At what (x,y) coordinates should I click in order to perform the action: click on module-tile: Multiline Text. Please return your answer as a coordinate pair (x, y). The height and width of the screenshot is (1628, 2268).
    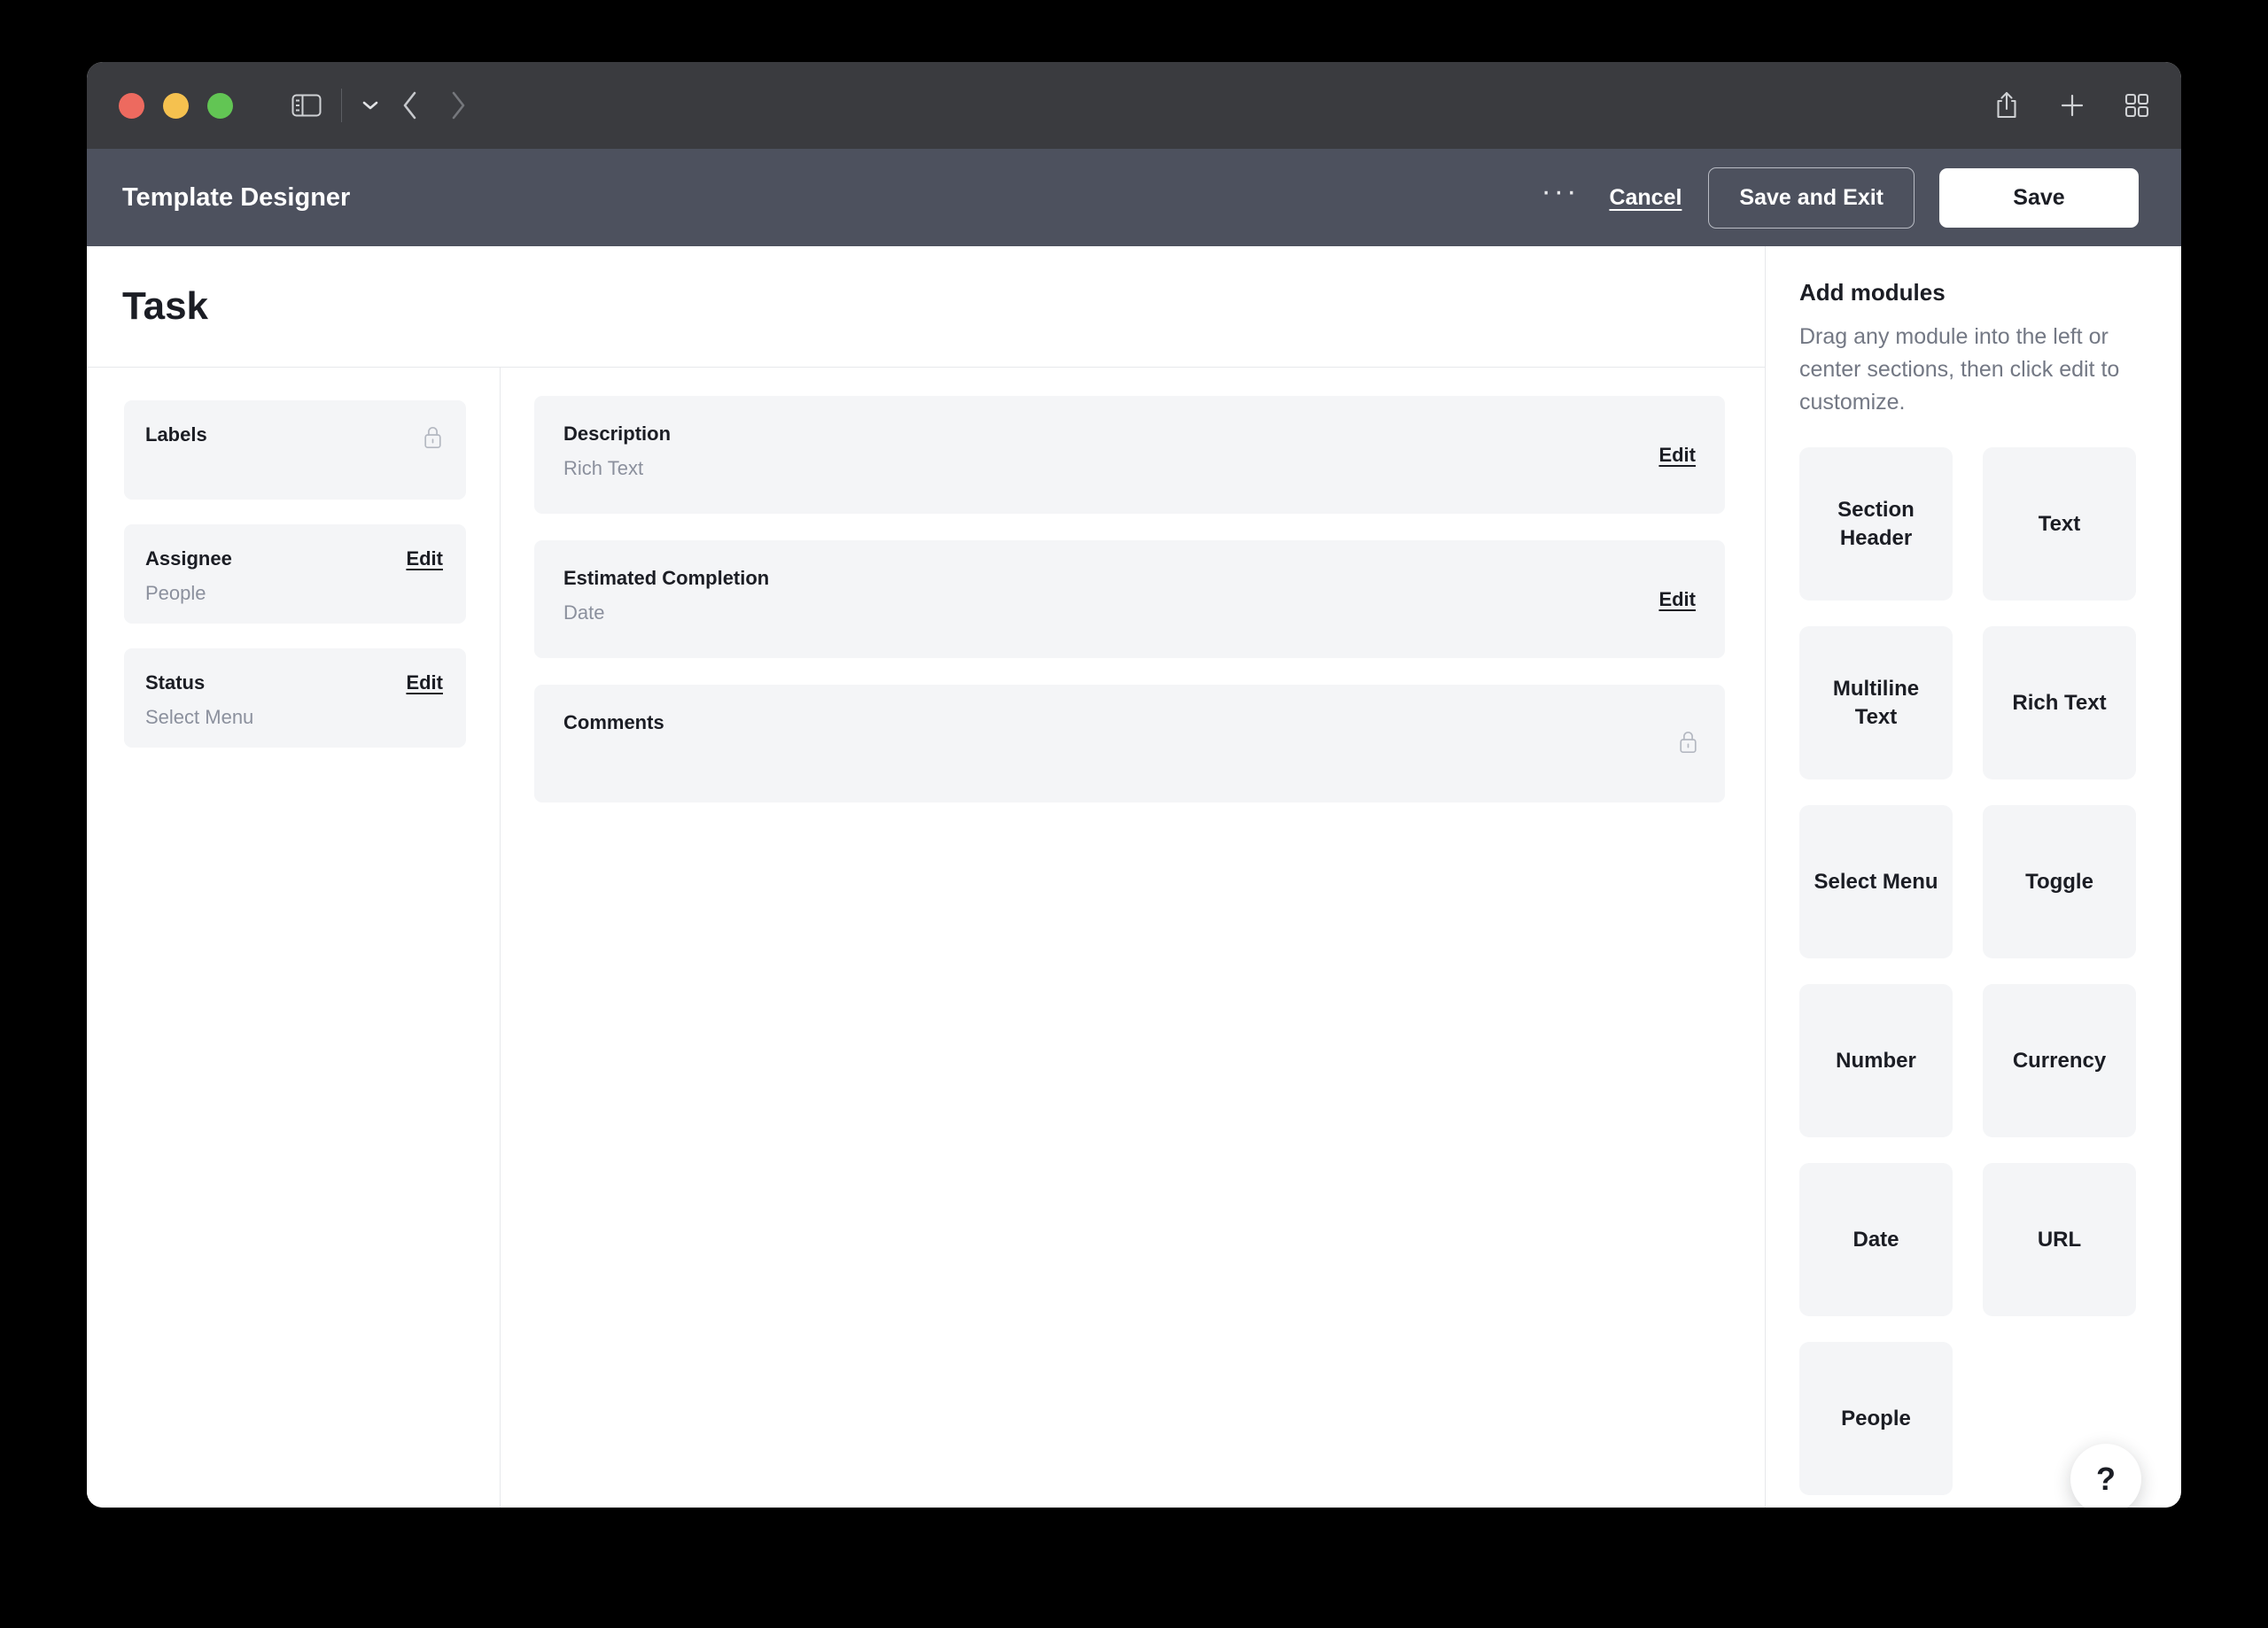
    Looking at the image, I should click on (1876, 702).